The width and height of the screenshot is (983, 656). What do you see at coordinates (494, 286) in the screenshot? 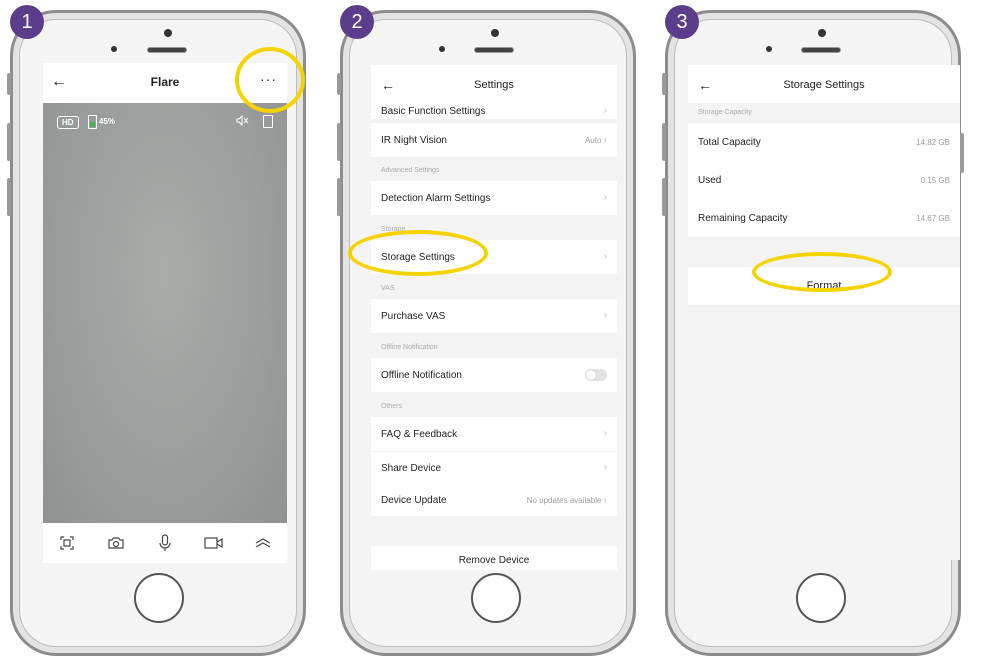
I see `section-header: VAS` at bounding box center [494, 286].